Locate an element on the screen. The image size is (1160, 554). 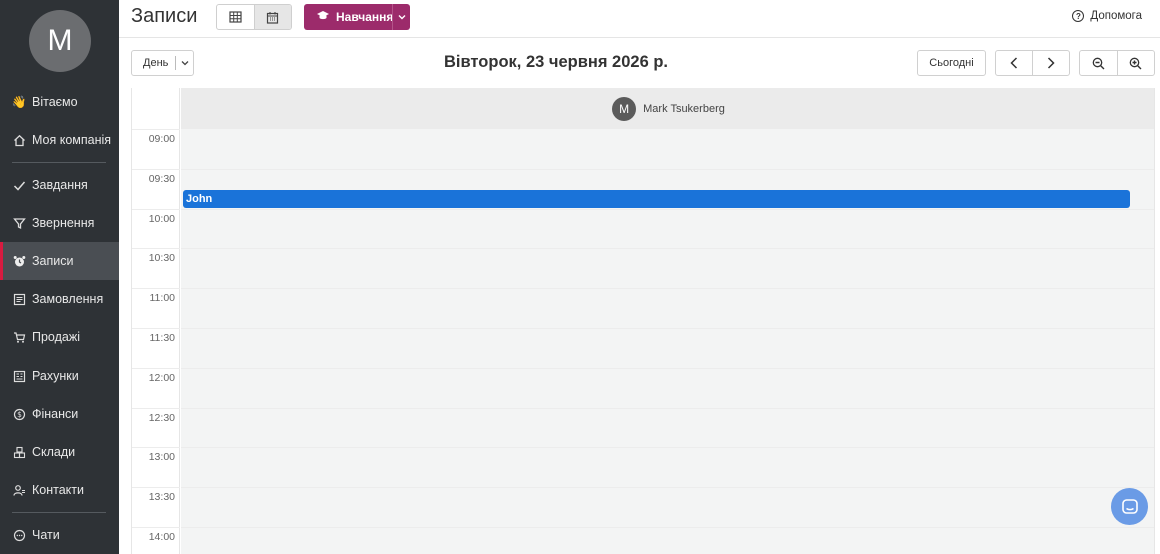
time-label: 13:00 is located at coordinates (161, 457).